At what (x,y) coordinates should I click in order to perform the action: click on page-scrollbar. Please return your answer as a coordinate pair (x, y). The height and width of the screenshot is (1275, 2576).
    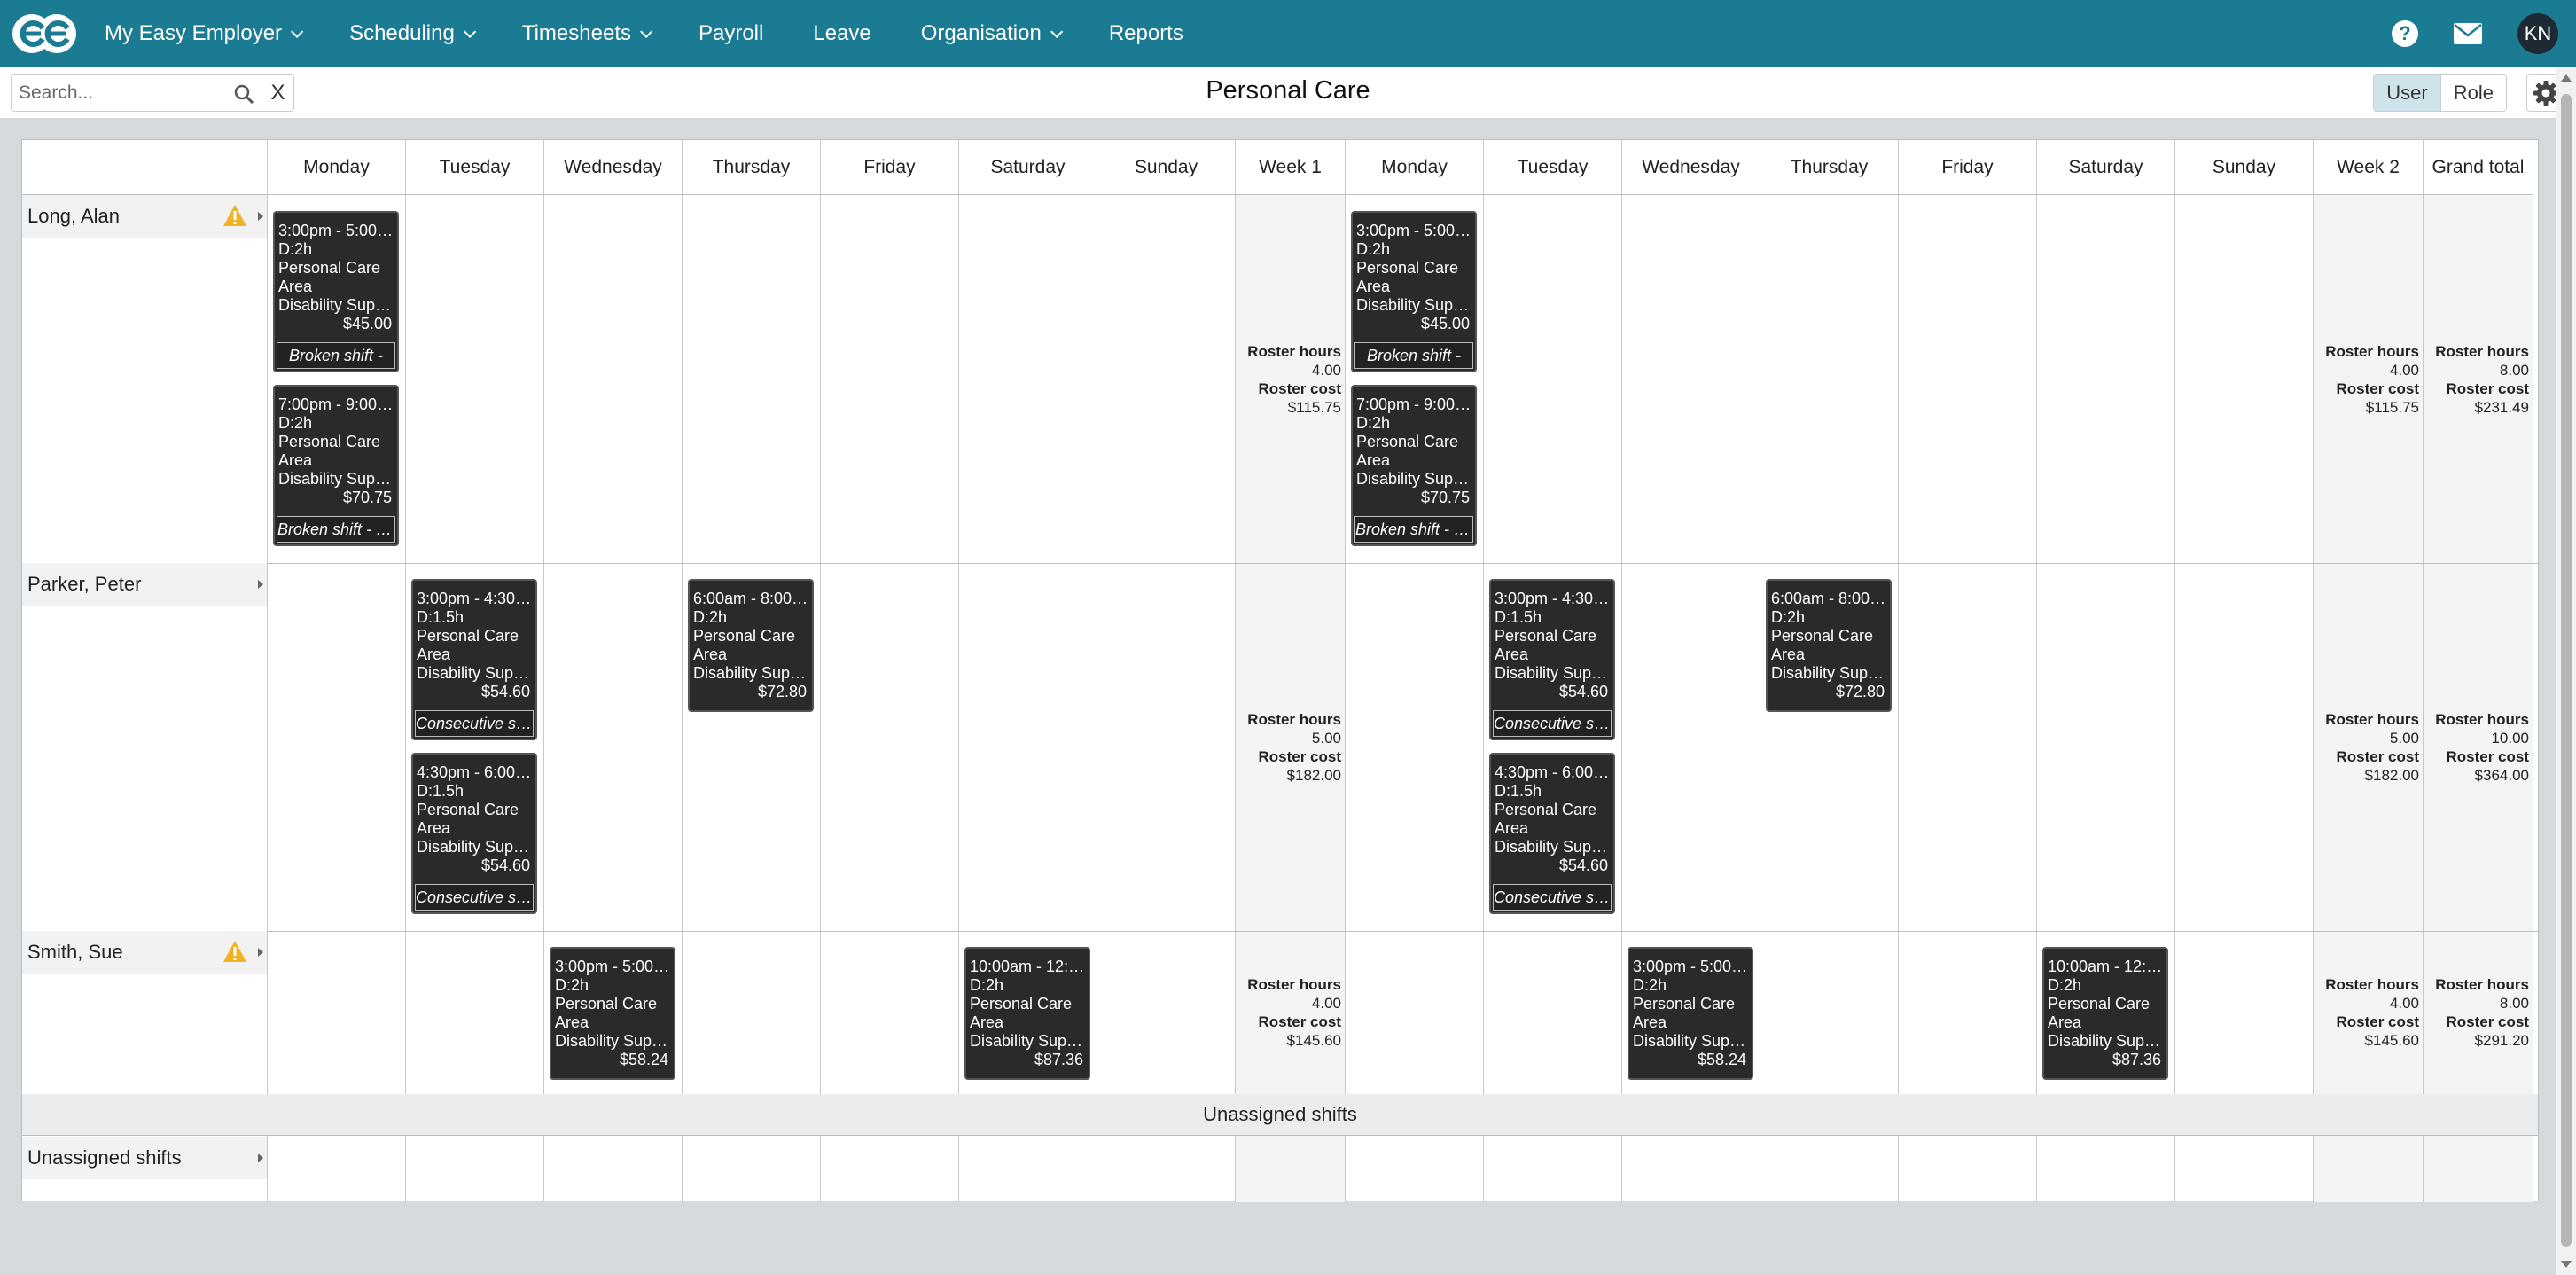
    Looking at the image, I should click on (2566, 671).